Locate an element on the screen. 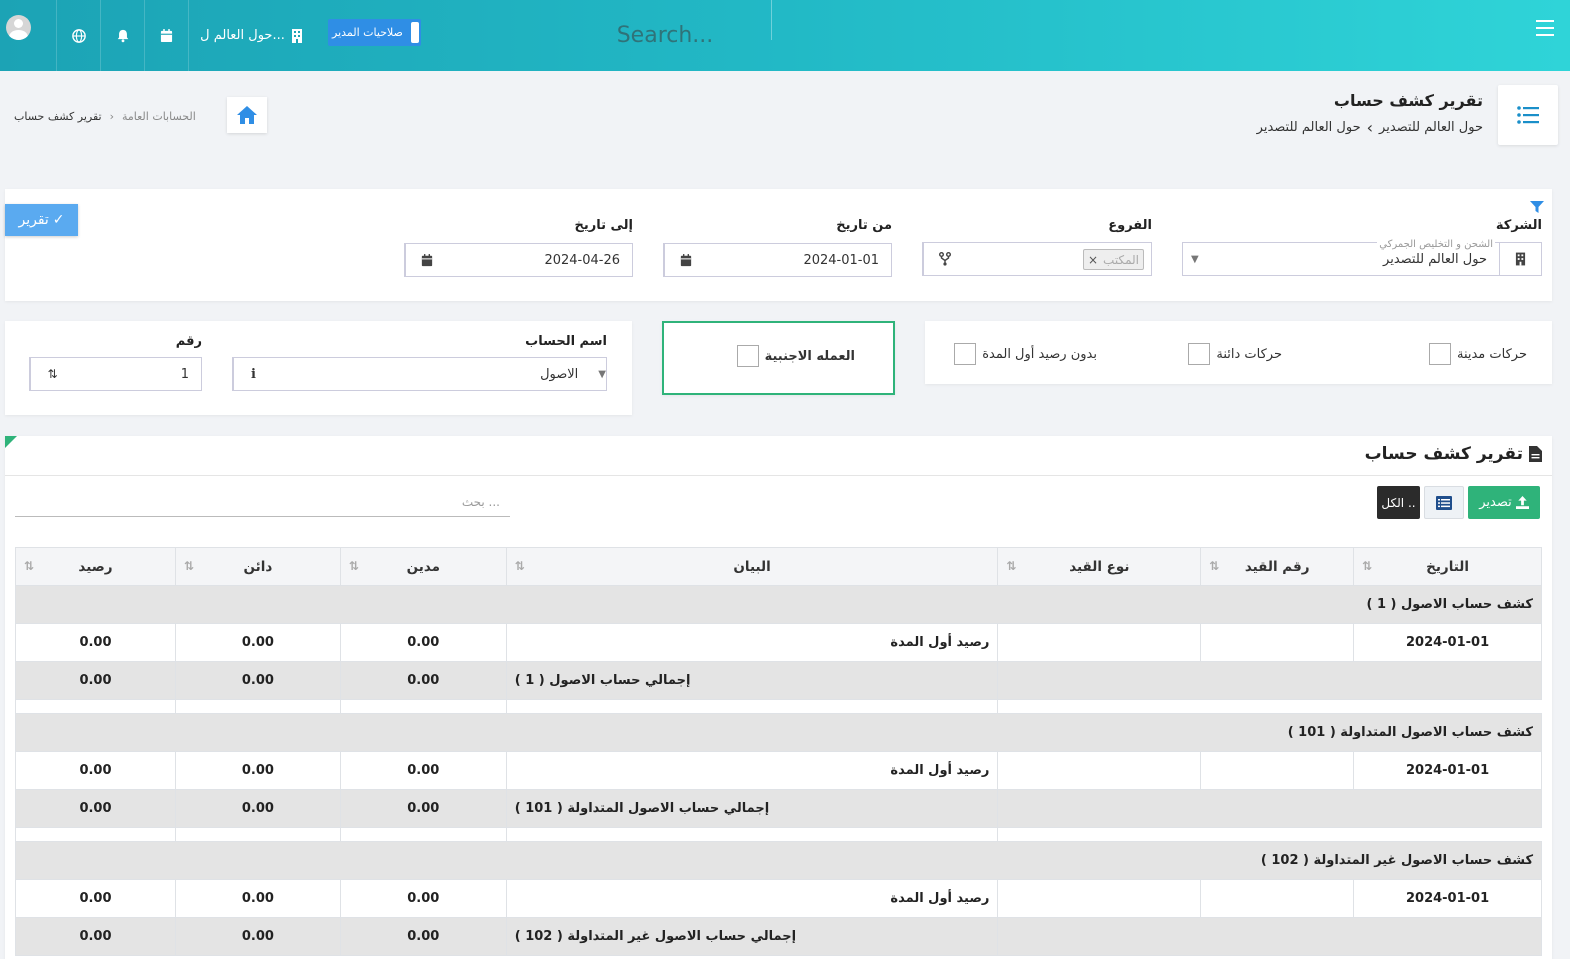  credit-moves-label: حركات دائنة is located at coordinates (1249, 354).